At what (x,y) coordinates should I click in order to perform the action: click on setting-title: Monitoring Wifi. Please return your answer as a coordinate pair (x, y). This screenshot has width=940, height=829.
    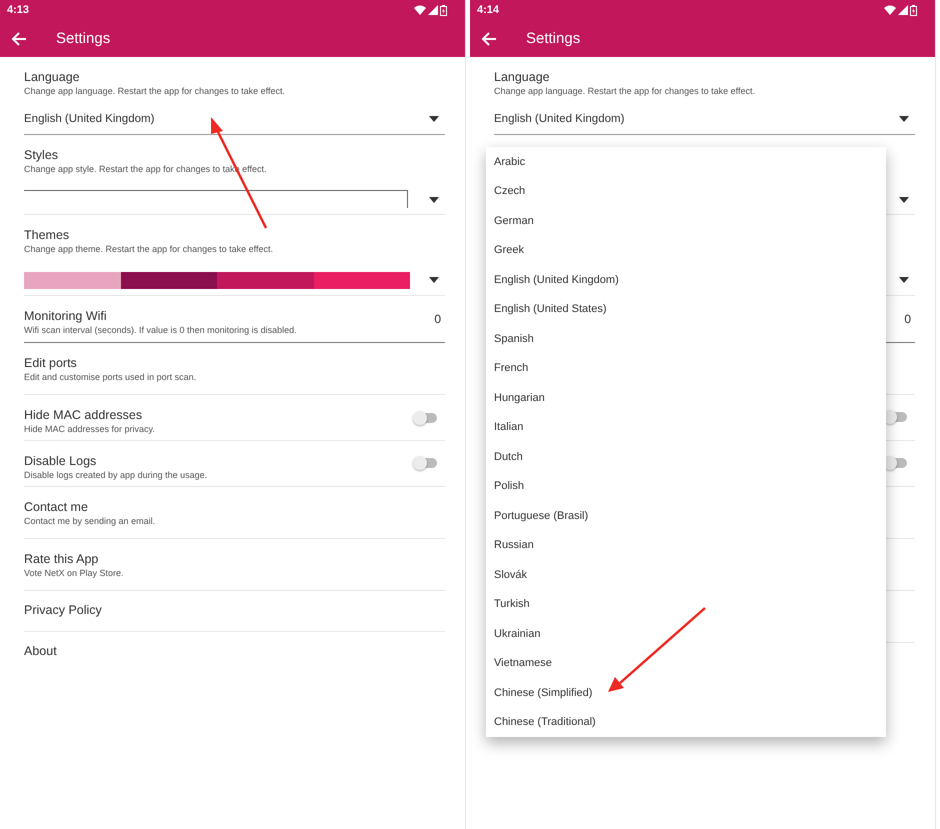
    Looking at the image, I should click on (65, 316).